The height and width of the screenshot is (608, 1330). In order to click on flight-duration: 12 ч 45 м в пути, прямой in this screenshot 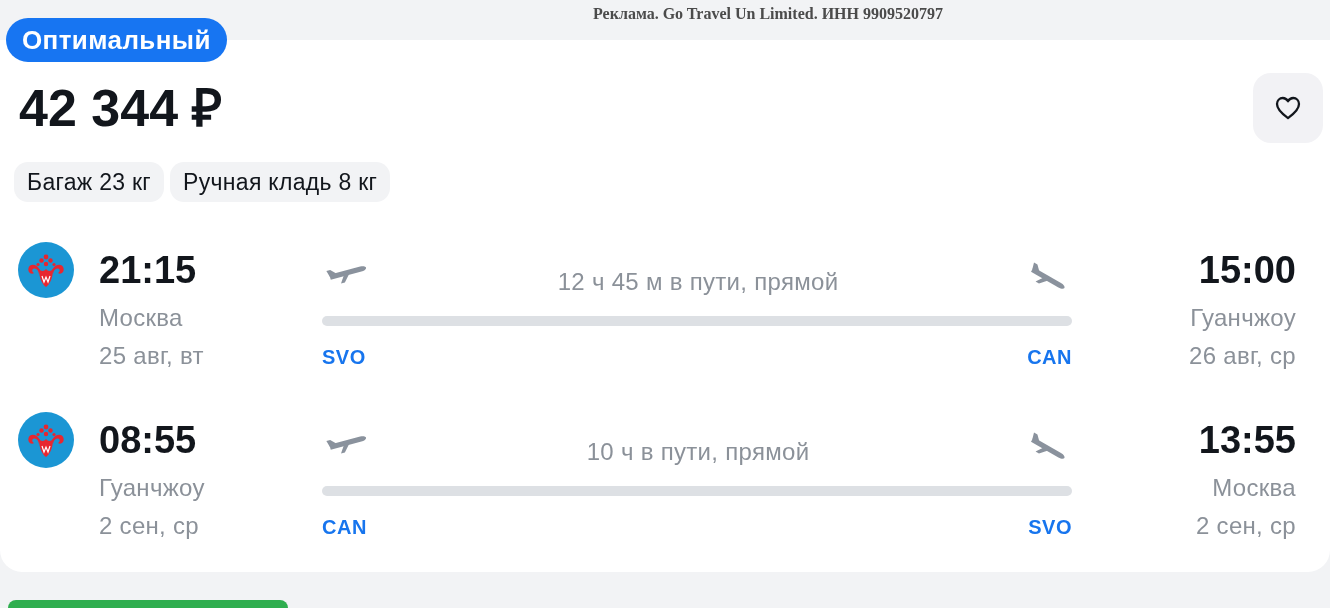, I will do `click(698, 282)`.